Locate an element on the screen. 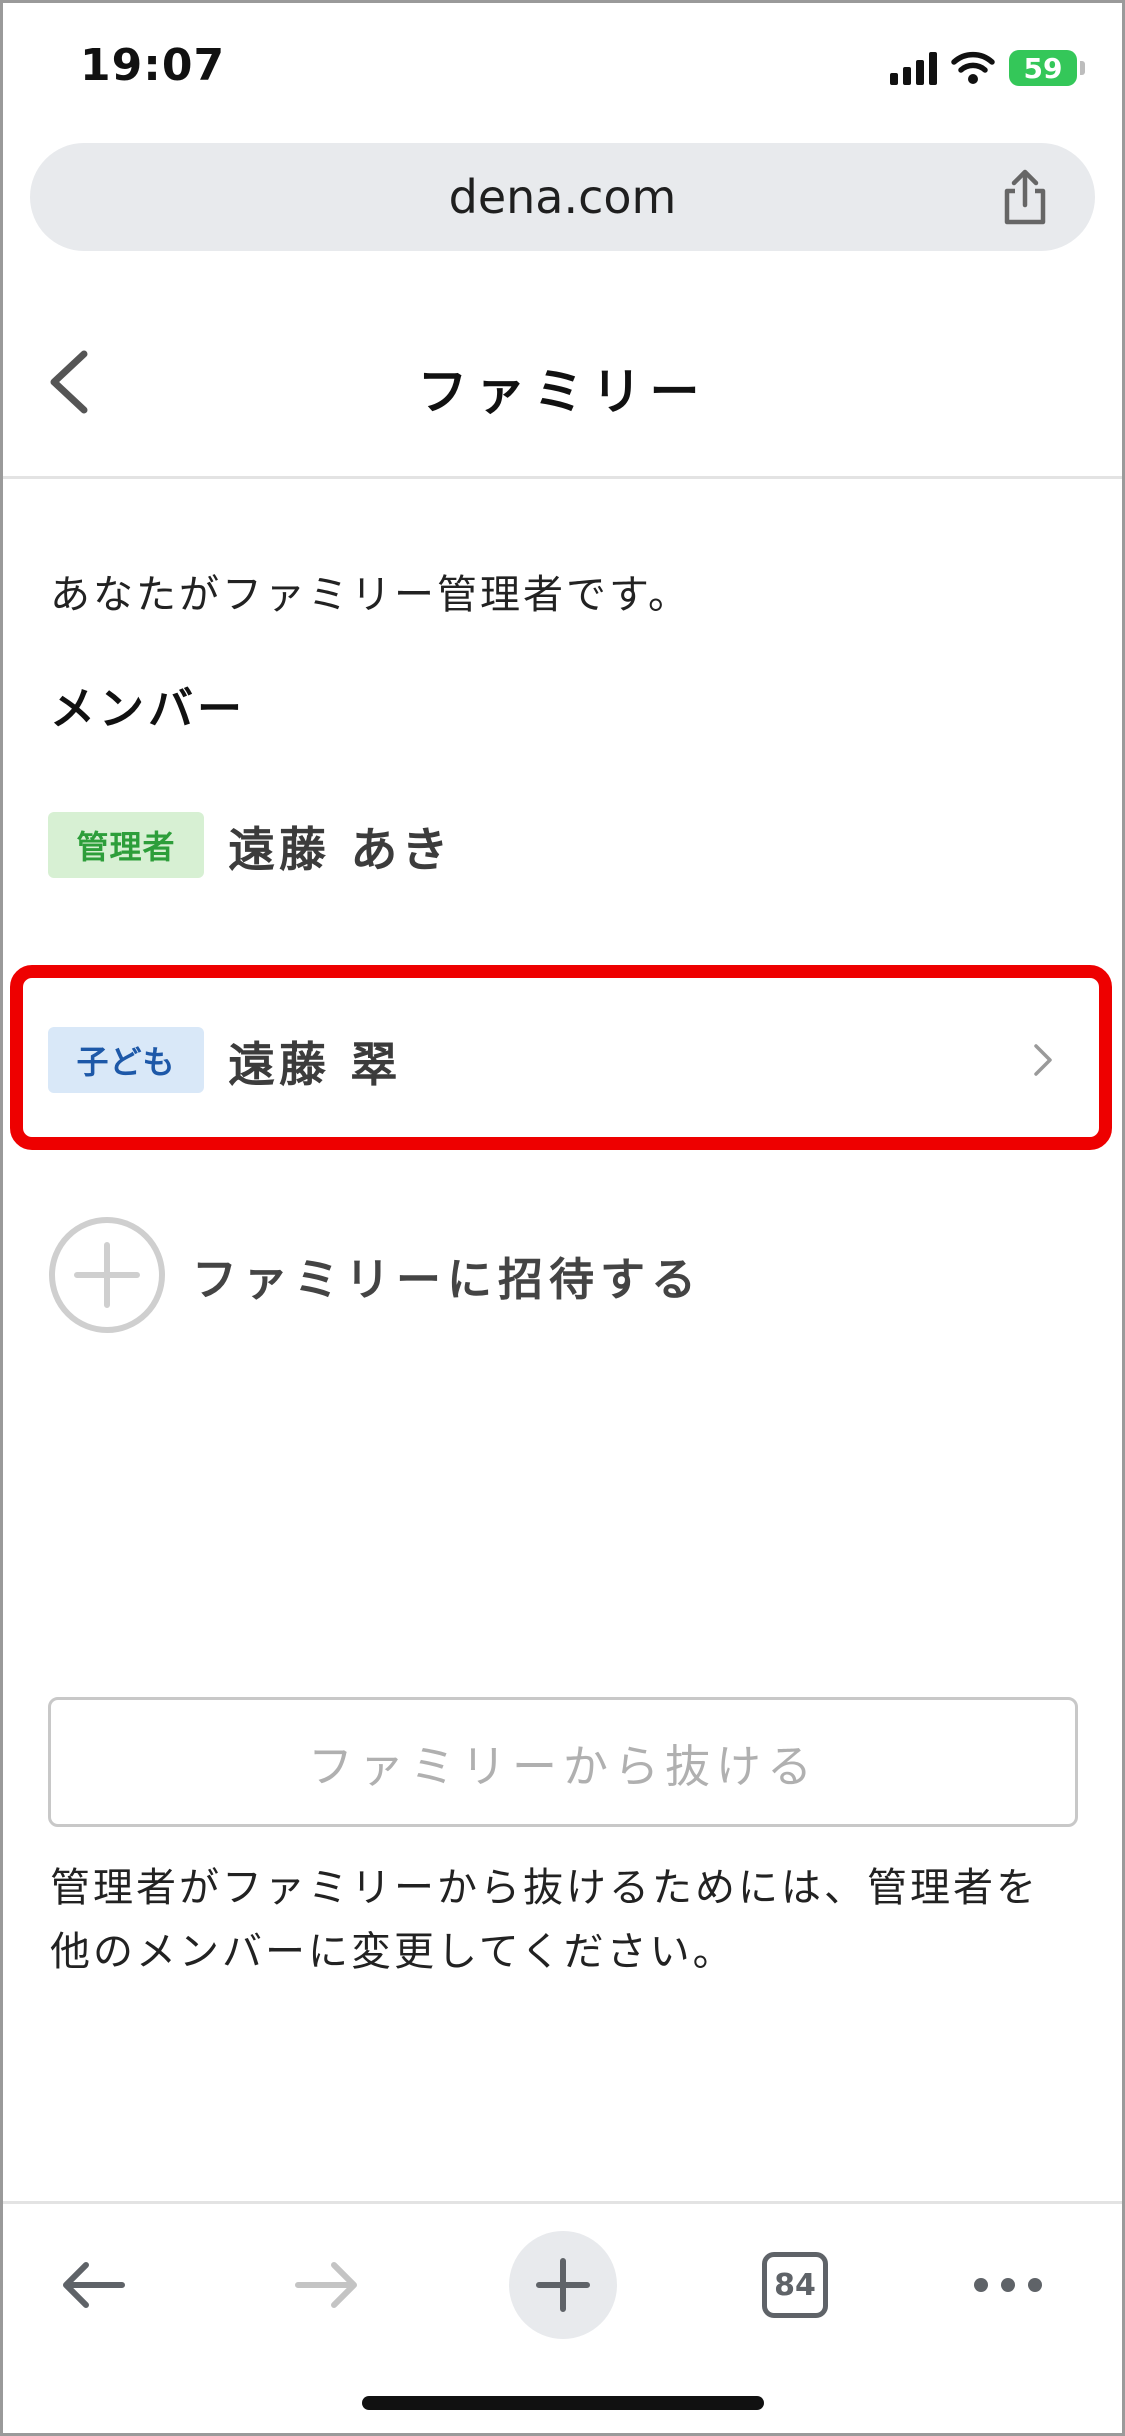 The image size is (1125, 2436). leave-family-button: ファミリーから抜ける is located at coordinates (563, 1762).